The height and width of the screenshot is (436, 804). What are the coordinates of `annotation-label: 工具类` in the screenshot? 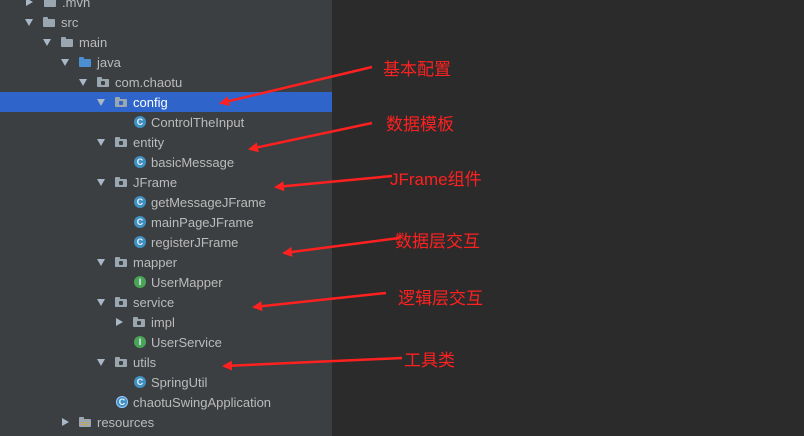 It's located at (429, 360).